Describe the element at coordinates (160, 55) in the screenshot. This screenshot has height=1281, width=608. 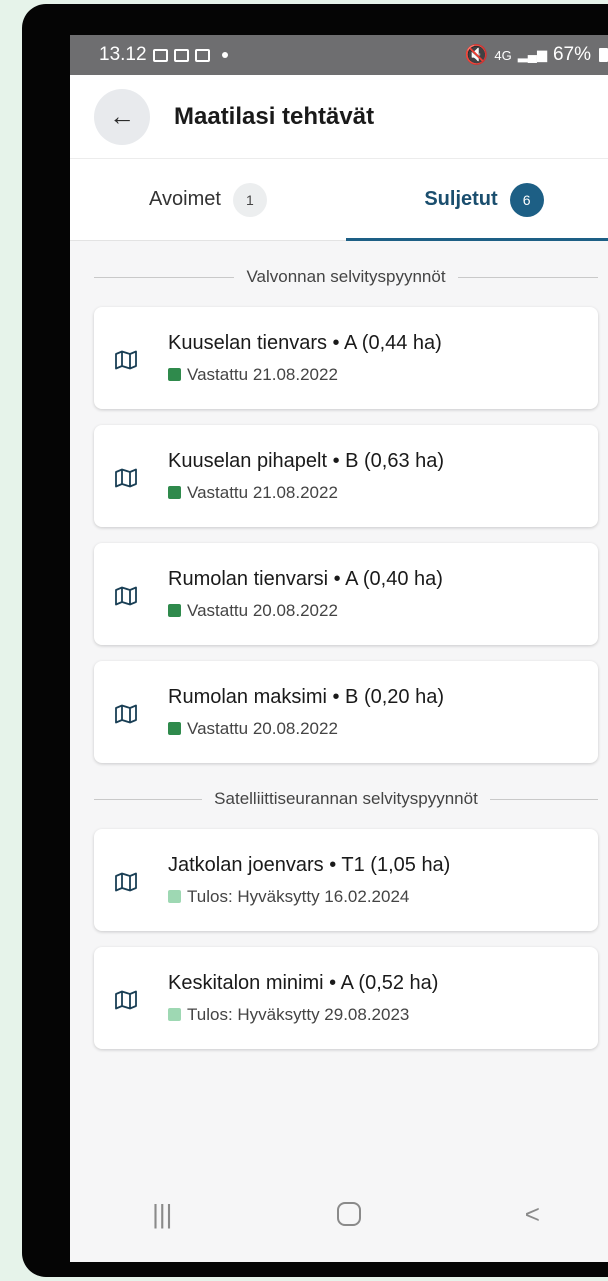
I see `gallery-notification-icon` at that location.